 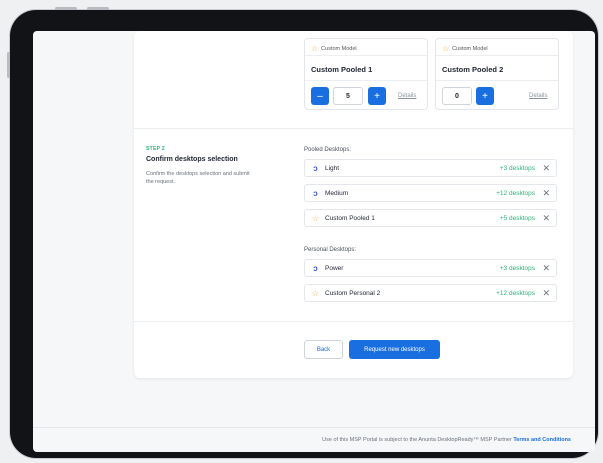 I want to click on desktop-name: Light, so click(x=332, y=168).